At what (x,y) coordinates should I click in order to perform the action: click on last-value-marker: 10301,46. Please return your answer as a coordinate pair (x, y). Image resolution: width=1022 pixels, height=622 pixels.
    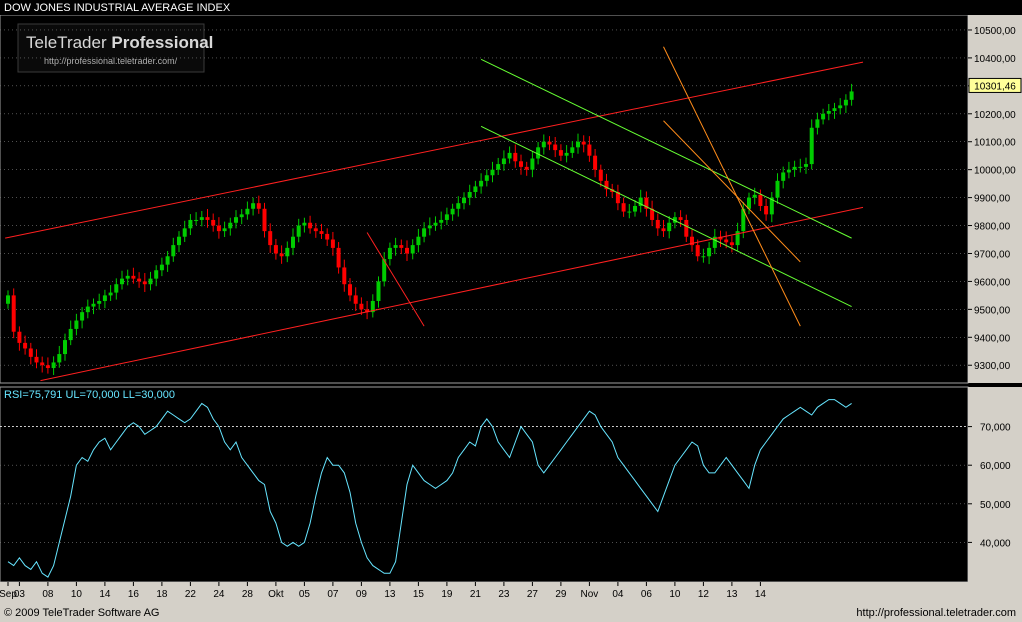
    Looking at the image, I should click on (995, 85).